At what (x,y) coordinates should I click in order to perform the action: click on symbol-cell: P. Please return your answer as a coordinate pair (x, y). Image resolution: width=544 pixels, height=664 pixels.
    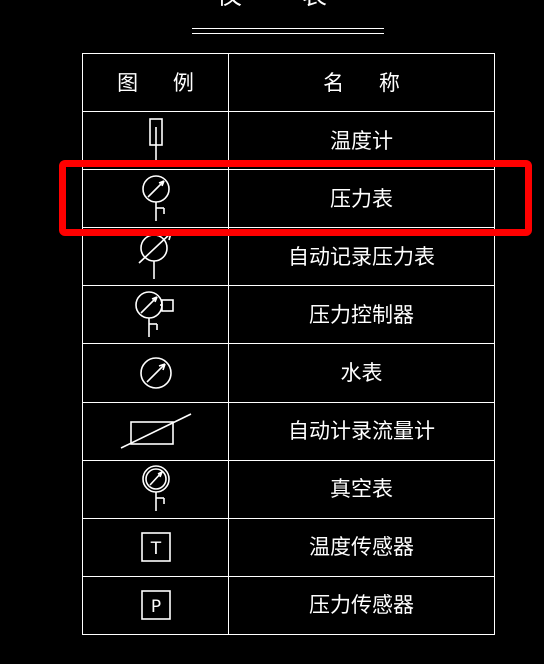
    Looking at the image, I should click on (155, 605).